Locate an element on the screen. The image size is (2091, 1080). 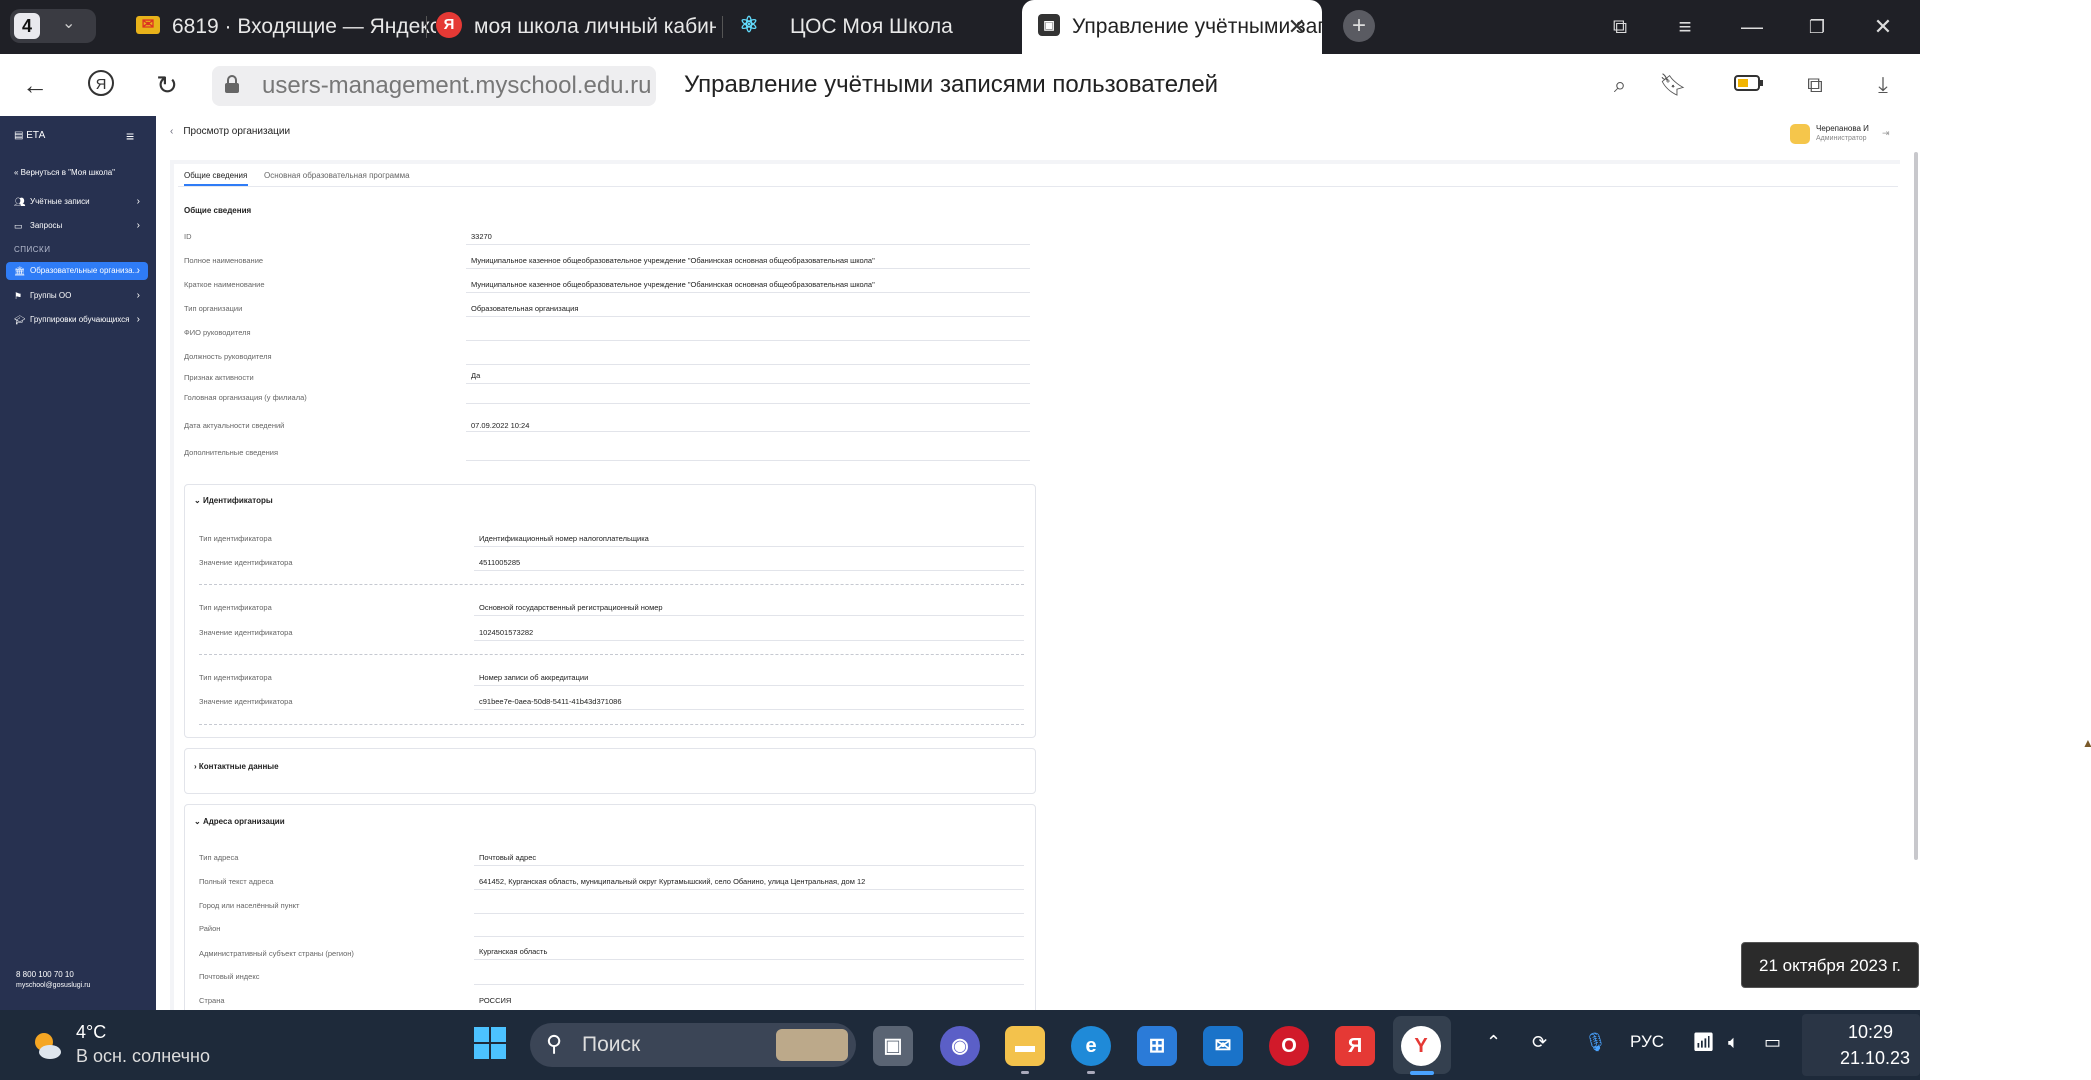
url-field: users-management.myschool.edu.ru is located at coordinates (434, 86).